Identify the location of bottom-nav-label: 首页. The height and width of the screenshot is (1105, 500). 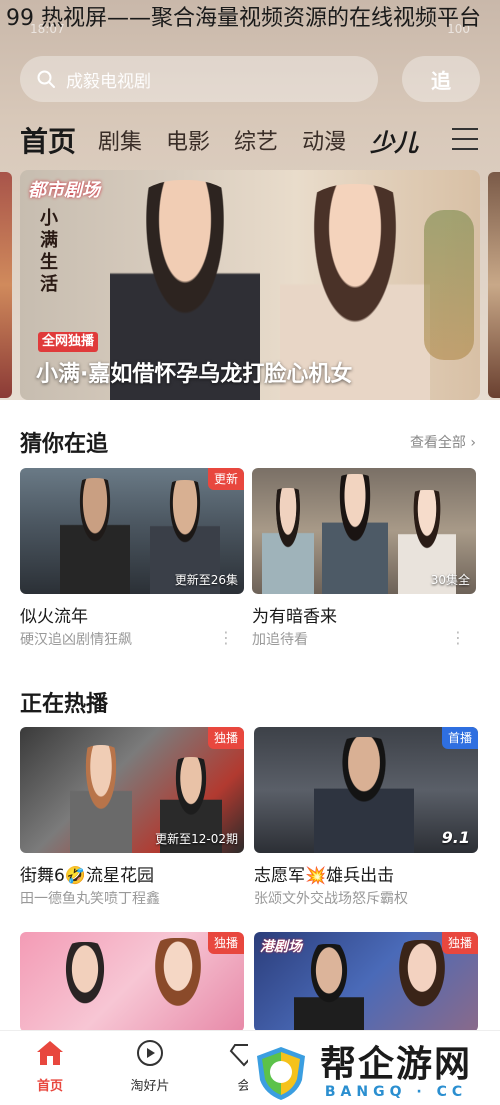
(49, 1086).